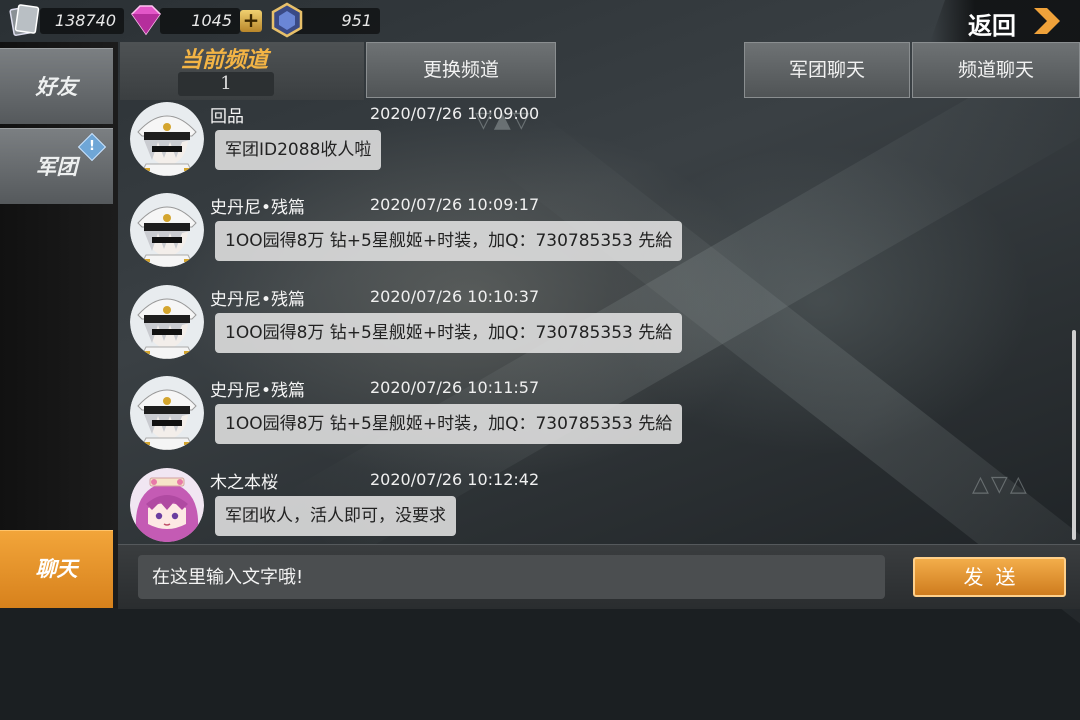 This screenshot has height=720, width=1080. What do you see at coordinates (599, 71) in the screenshot?
I see `channel-header: 当前频道 1 更换频道 军团聊天 频道聊天` at bounding box center [599, 71].